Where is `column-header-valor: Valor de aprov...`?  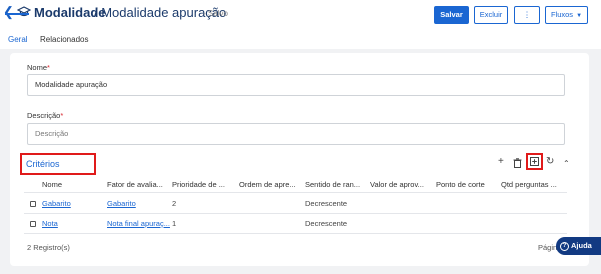
column-header-valor: Valor de aprov... is located at coordinates (397, 185).